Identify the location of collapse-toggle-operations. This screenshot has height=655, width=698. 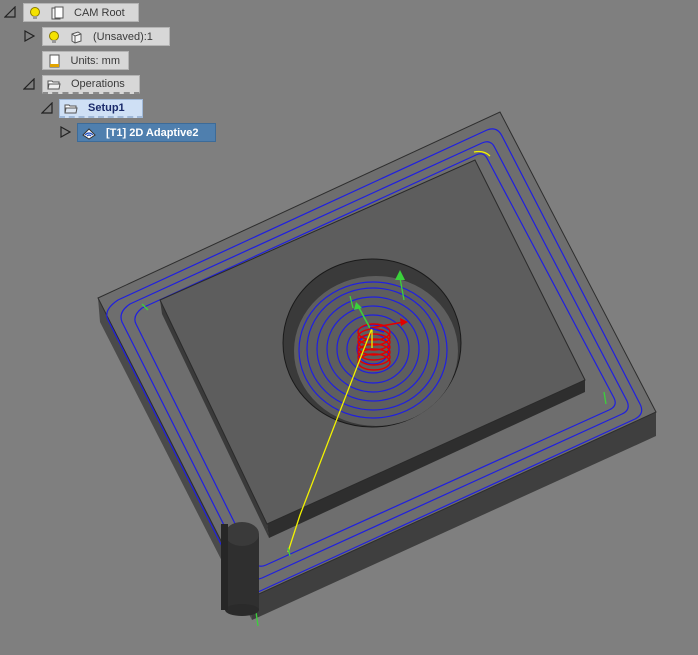
(29, 84).